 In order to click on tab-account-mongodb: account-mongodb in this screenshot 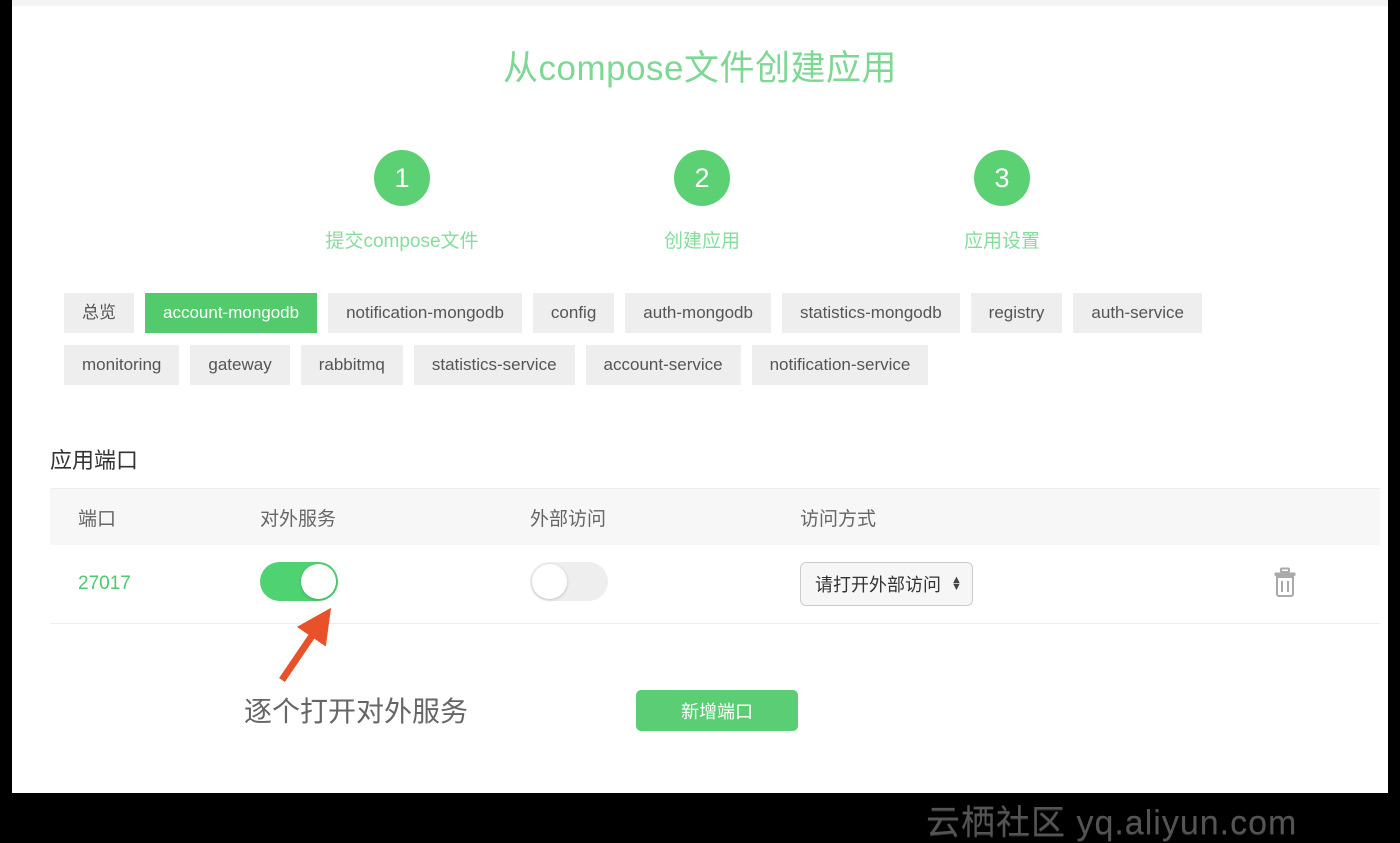, I will do `click(231, 313)`.